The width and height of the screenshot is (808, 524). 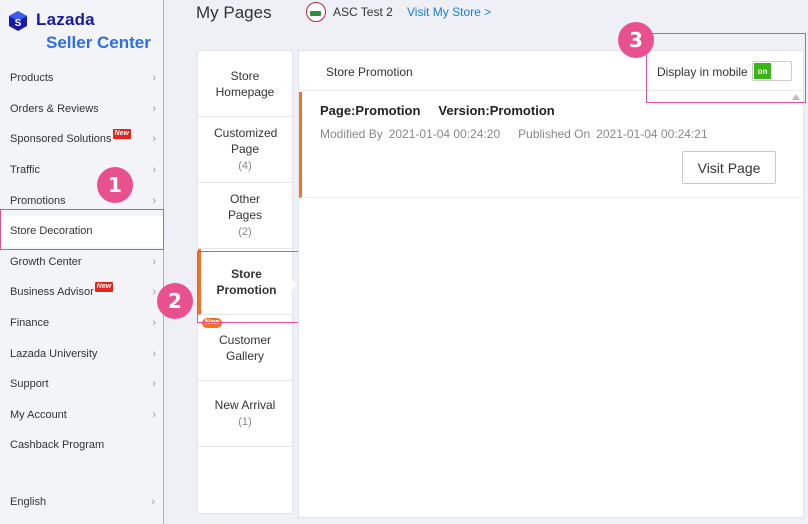 I want to click on sidebar-item-label: Traffic, so click(x=25, y=170).